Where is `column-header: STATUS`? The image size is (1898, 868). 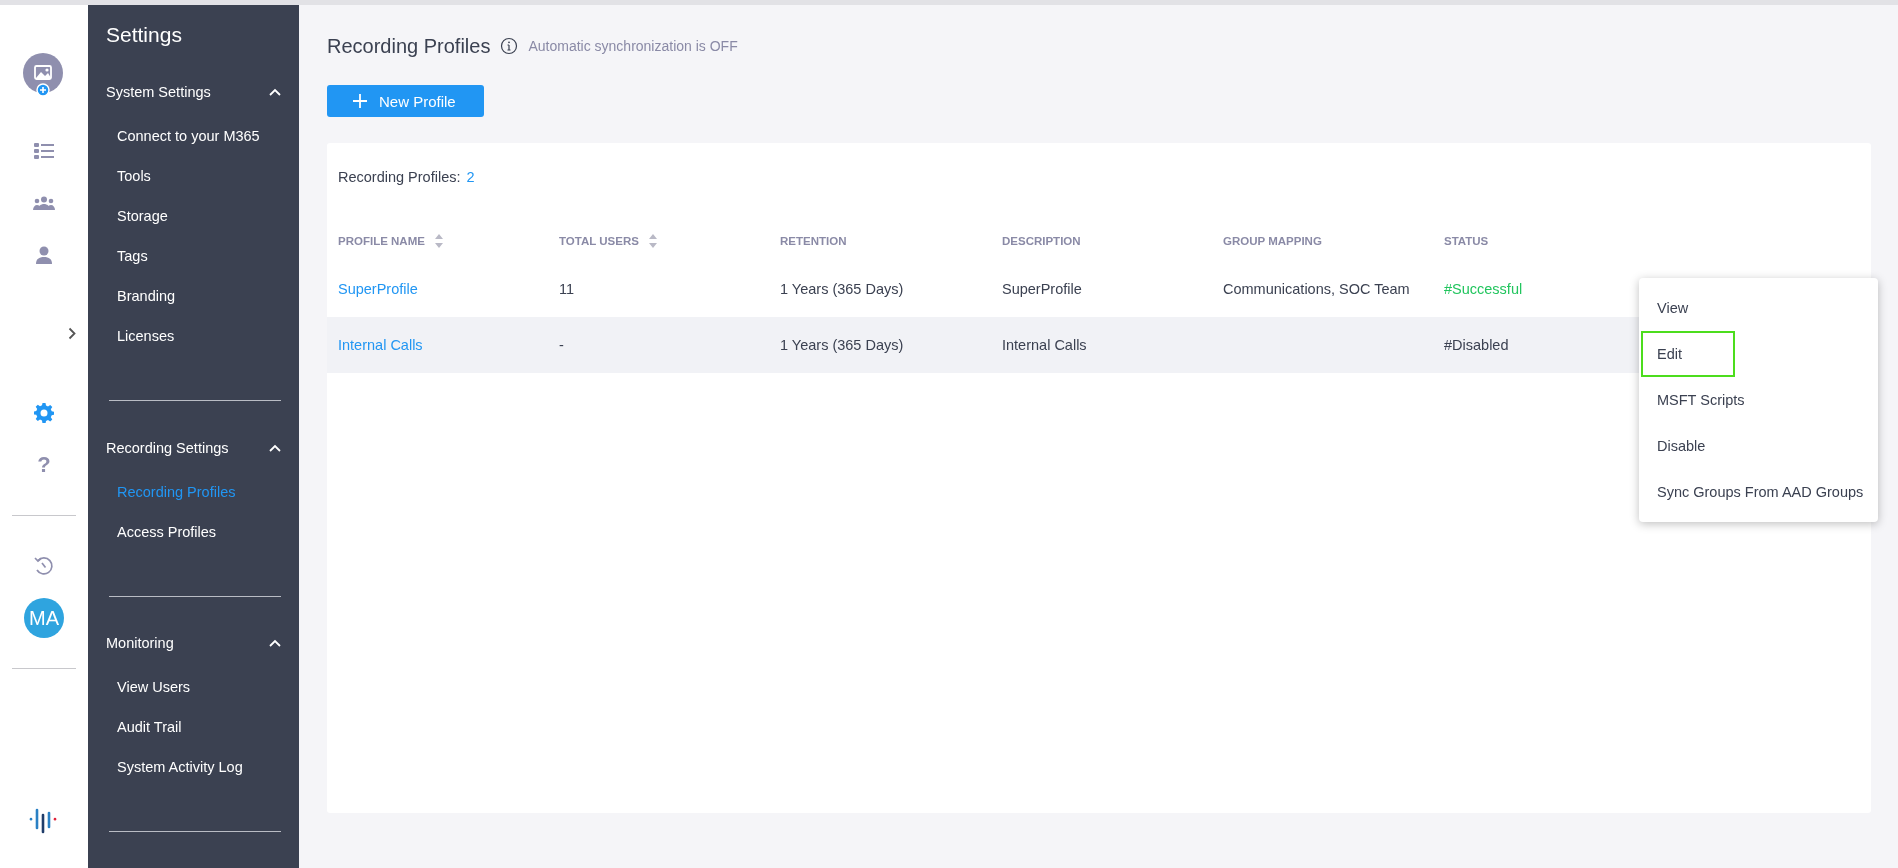
column-header: STATUS is located at coordinates (1466, 241).